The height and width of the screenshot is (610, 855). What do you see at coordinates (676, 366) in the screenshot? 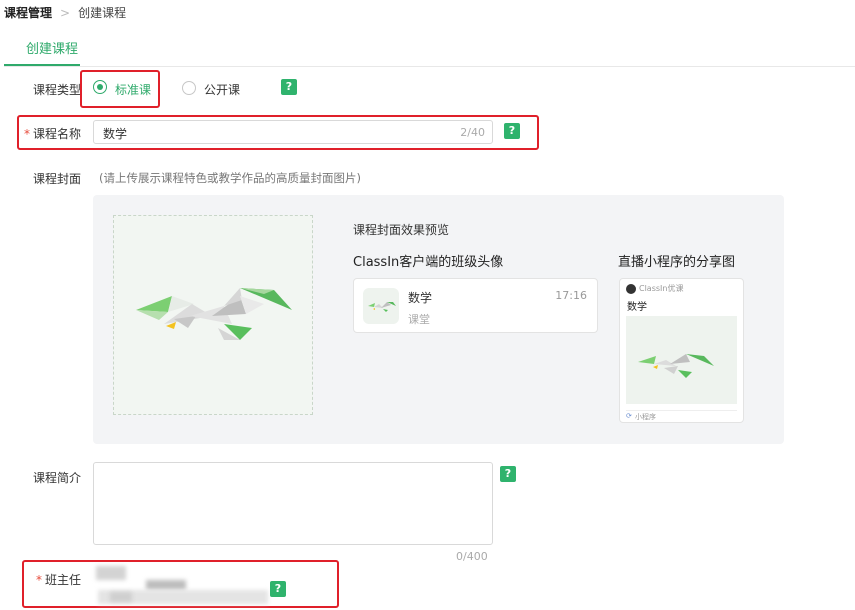
I see `bird-share-image` at bounding box center [676, 366].